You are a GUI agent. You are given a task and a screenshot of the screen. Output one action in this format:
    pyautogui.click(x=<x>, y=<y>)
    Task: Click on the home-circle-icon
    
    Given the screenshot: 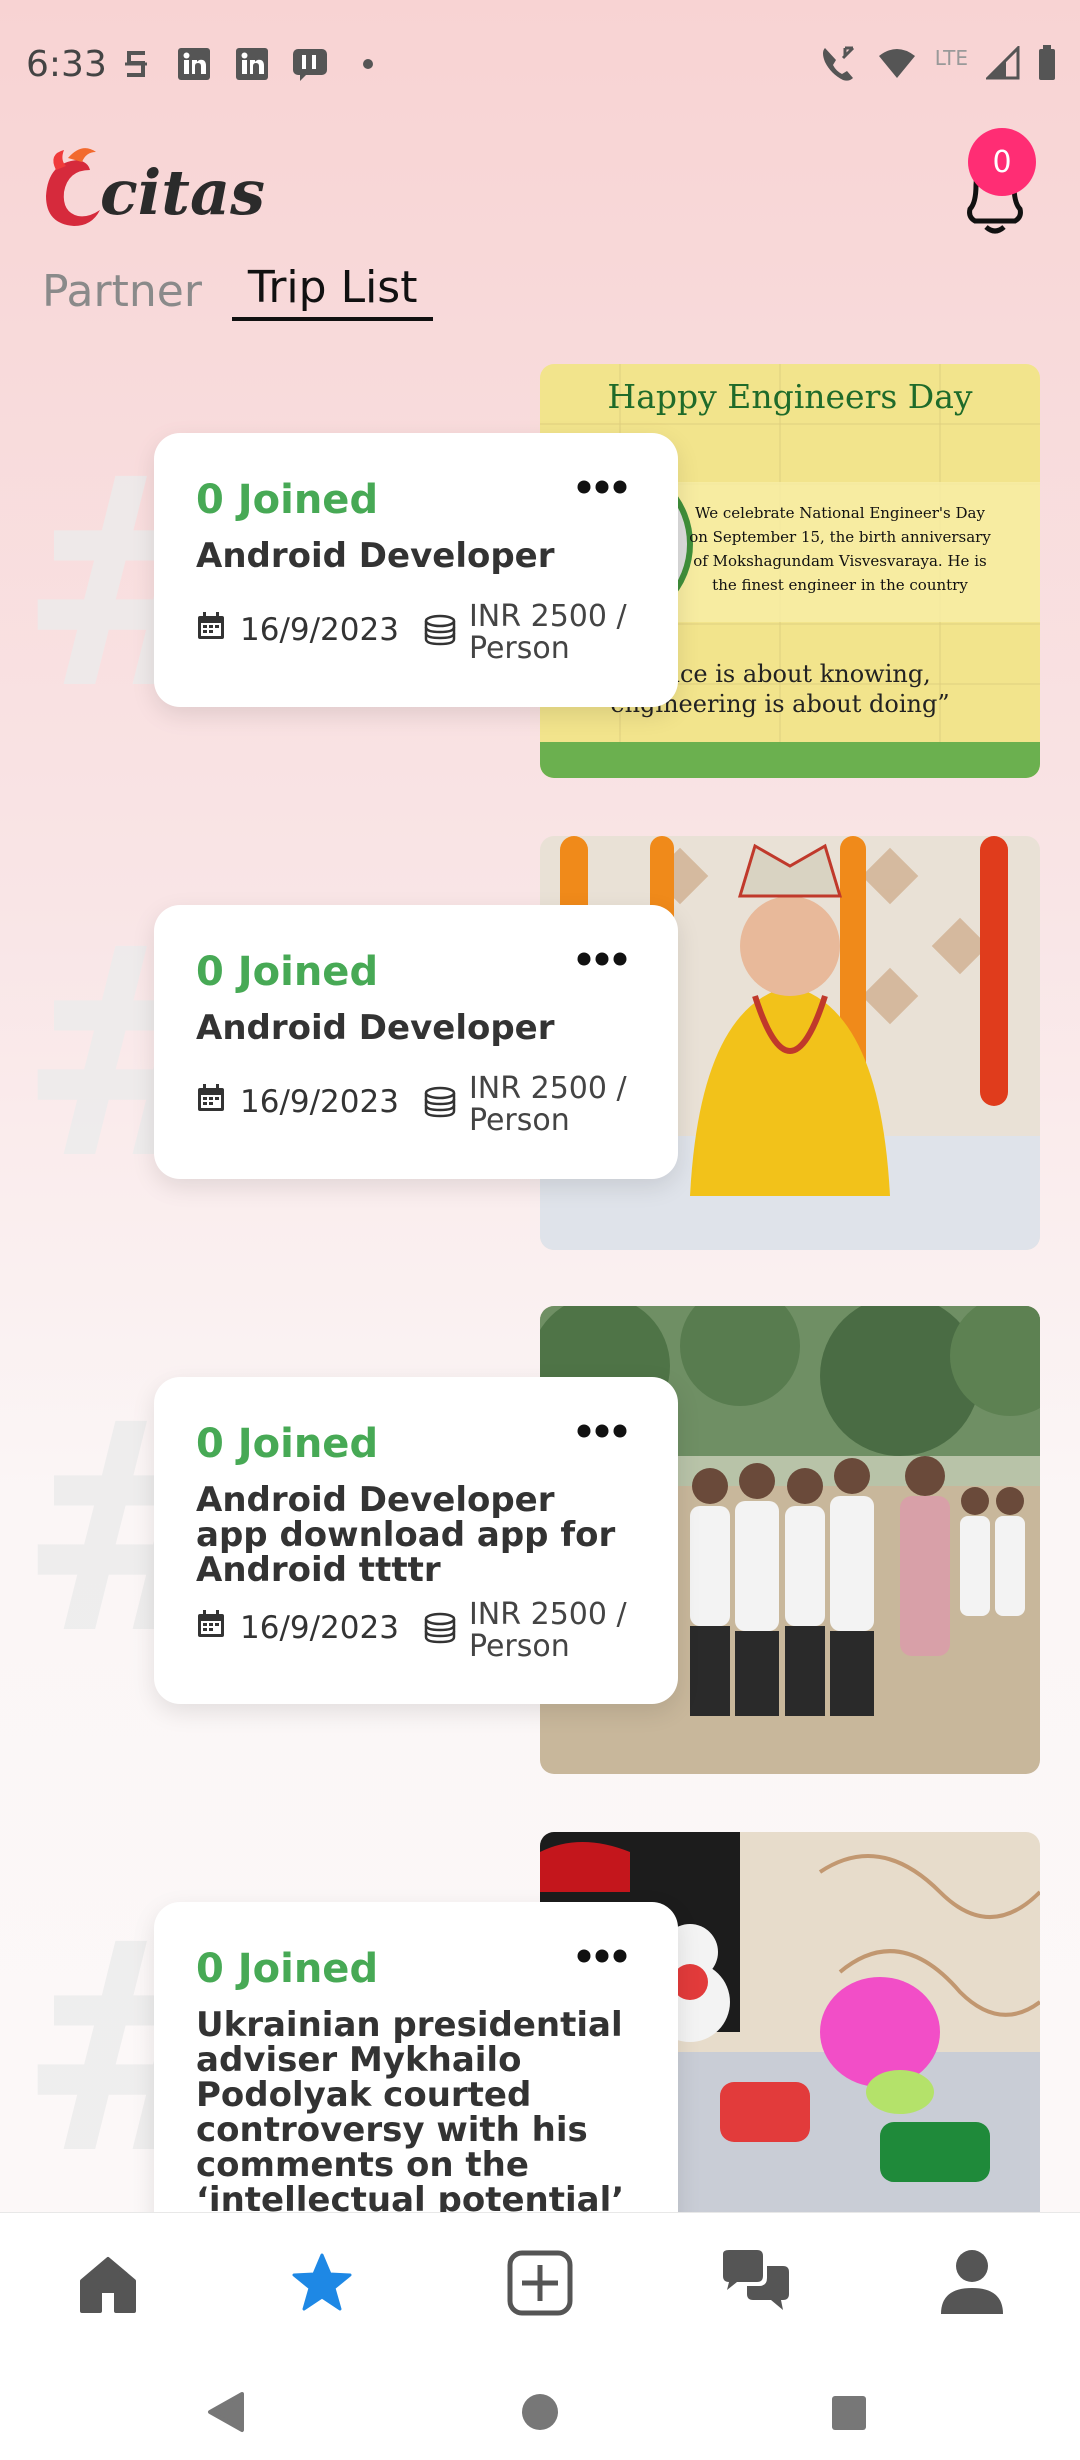 What is the action you would take?
    pyautogui.click(x=540, y=2414)
    